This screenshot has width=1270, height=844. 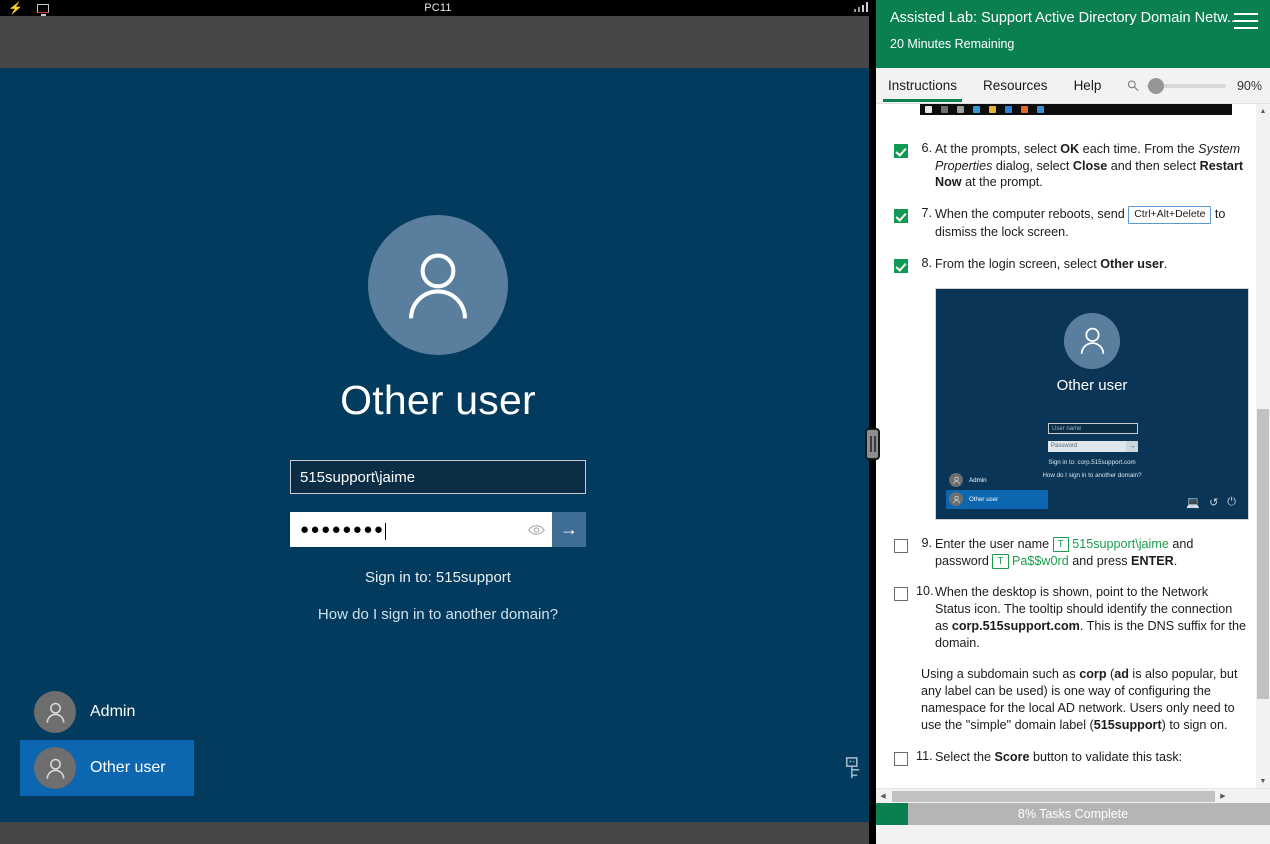 What do you see at coordinates (1231, 501) in the screenshot?
I see `power-icon: ⏻` at bounding box center [1231, 501].